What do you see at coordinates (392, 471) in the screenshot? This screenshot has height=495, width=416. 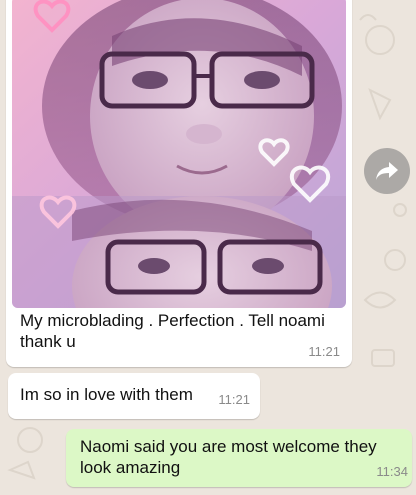 I see `message-time: 11:34` at bounding box center [392, 471].